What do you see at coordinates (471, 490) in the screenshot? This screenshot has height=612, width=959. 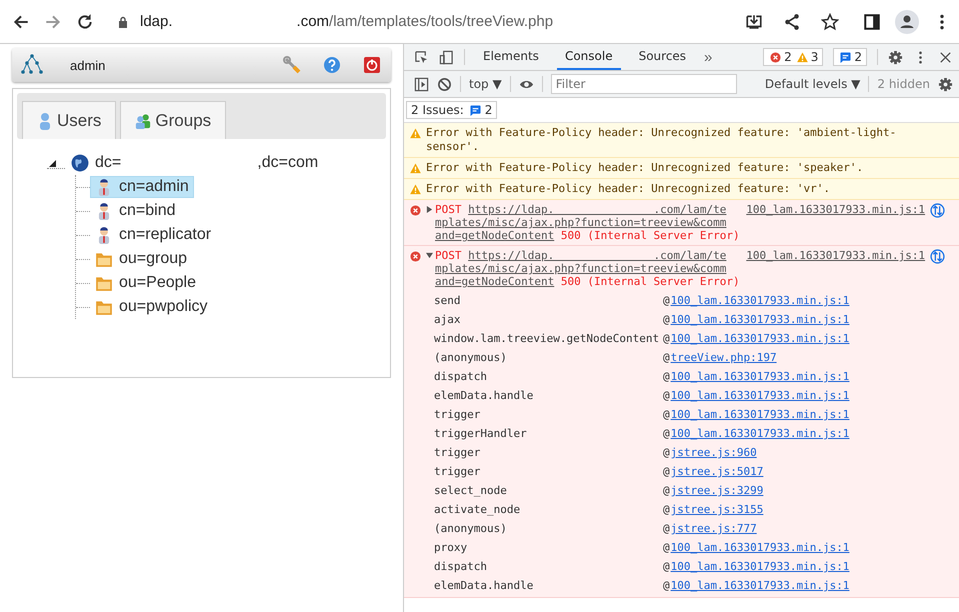 I see `stack-function: select_node` at bounding box center [471, 490].